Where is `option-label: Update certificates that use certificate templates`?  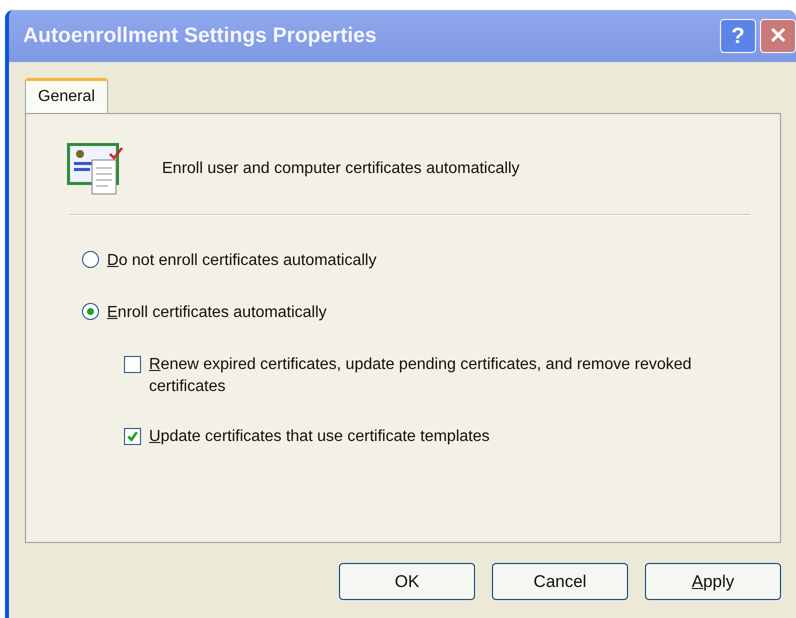 option-label: Update certificates that use certificate templates is located at coordinates (319, 437).